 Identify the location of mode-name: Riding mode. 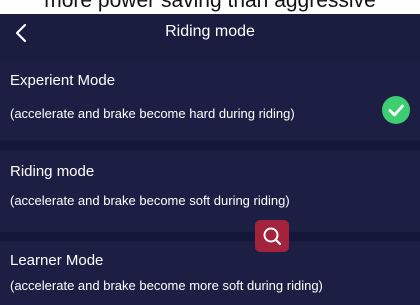
(52, 171).